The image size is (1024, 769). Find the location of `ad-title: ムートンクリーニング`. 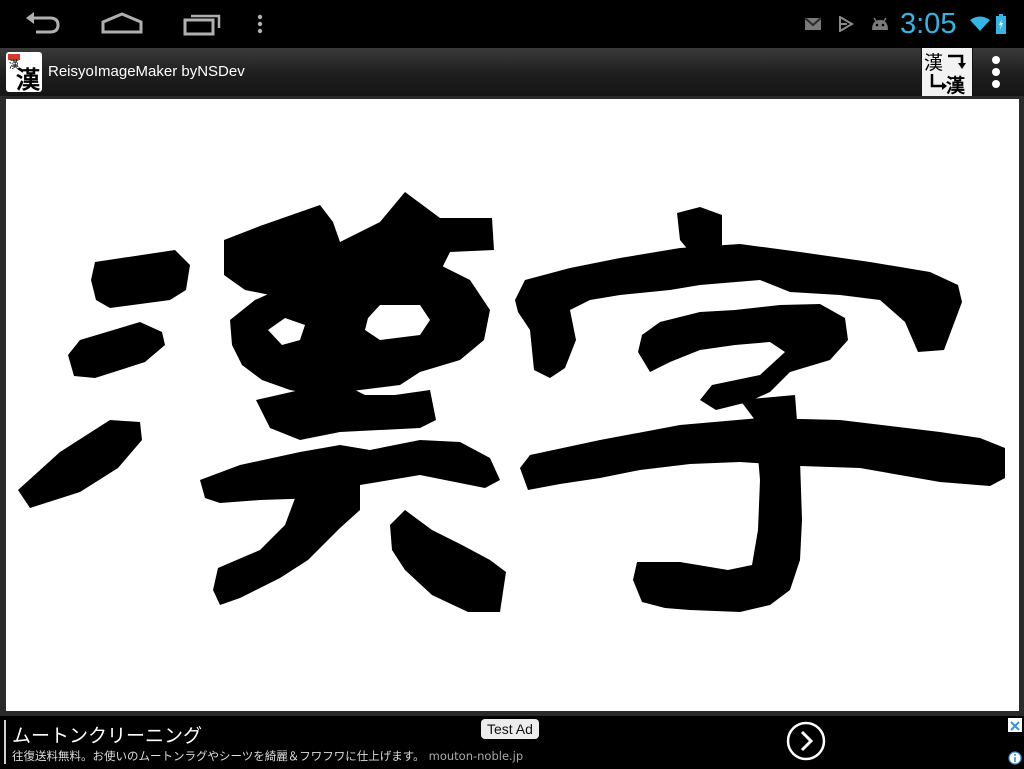

ad-title: ムートンクリーニング is located at coordinates (107, 736).